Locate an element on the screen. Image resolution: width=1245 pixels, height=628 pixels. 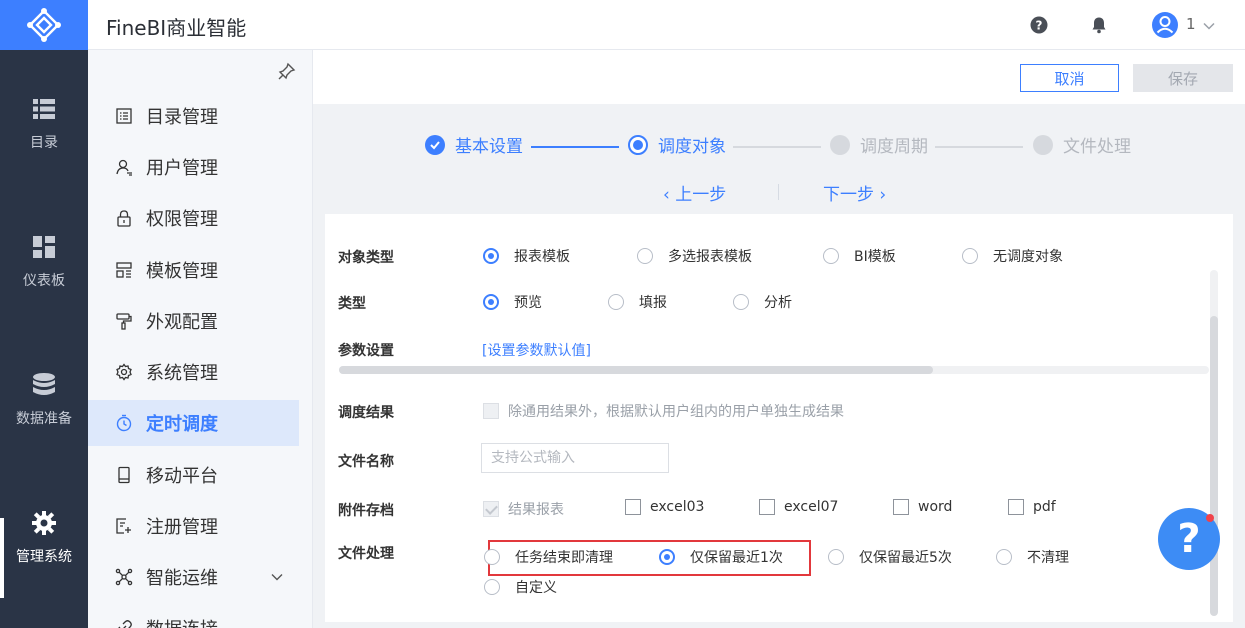
radio-keep-last-1: 仅保留最近1次 is located at coordinates (721, 557).